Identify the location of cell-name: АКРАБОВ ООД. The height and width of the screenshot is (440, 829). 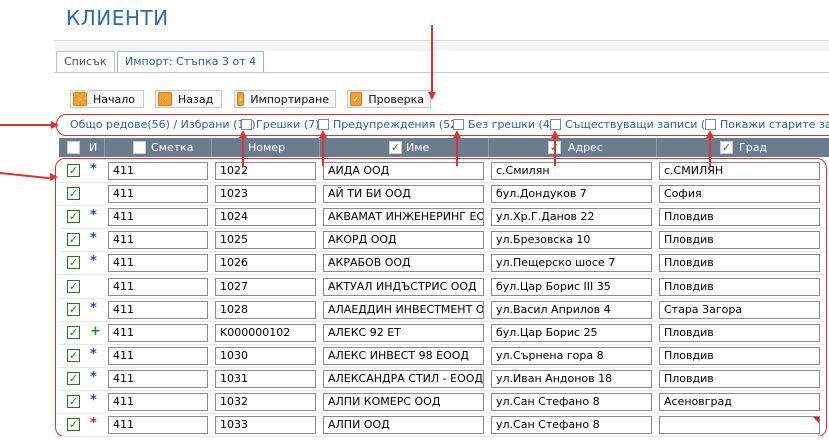
(403, 263).